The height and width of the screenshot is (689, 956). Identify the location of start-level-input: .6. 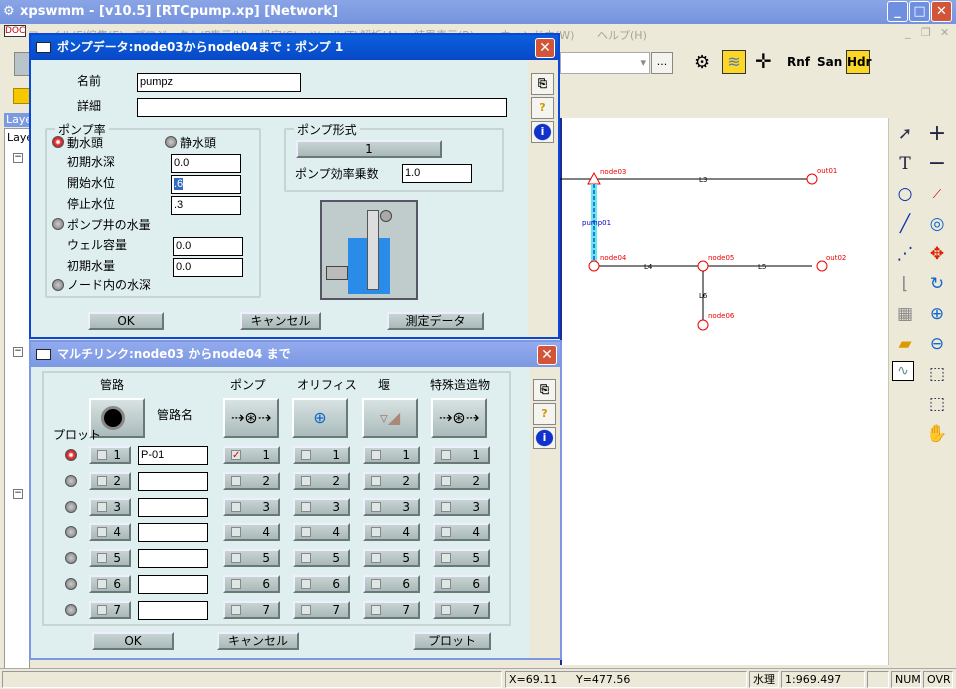
(206, 184).